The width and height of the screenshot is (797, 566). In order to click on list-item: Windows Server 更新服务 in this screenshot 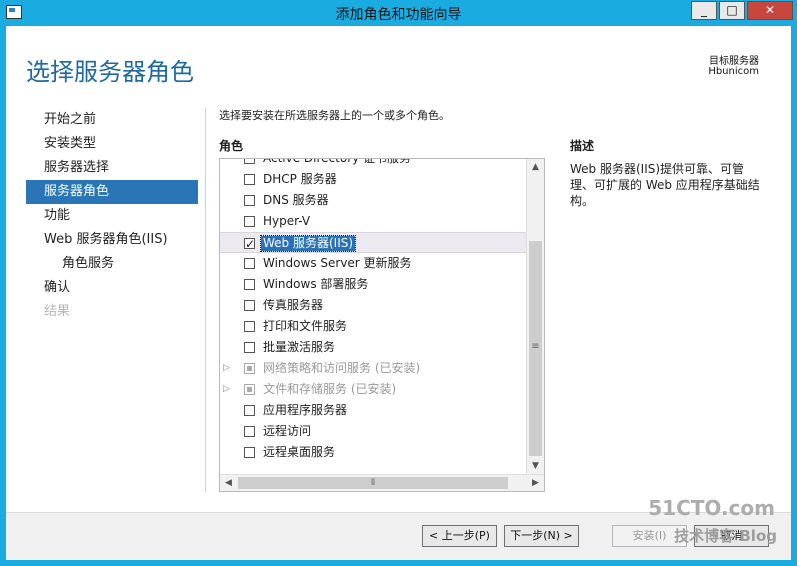, I will do `click(373, 263)`.